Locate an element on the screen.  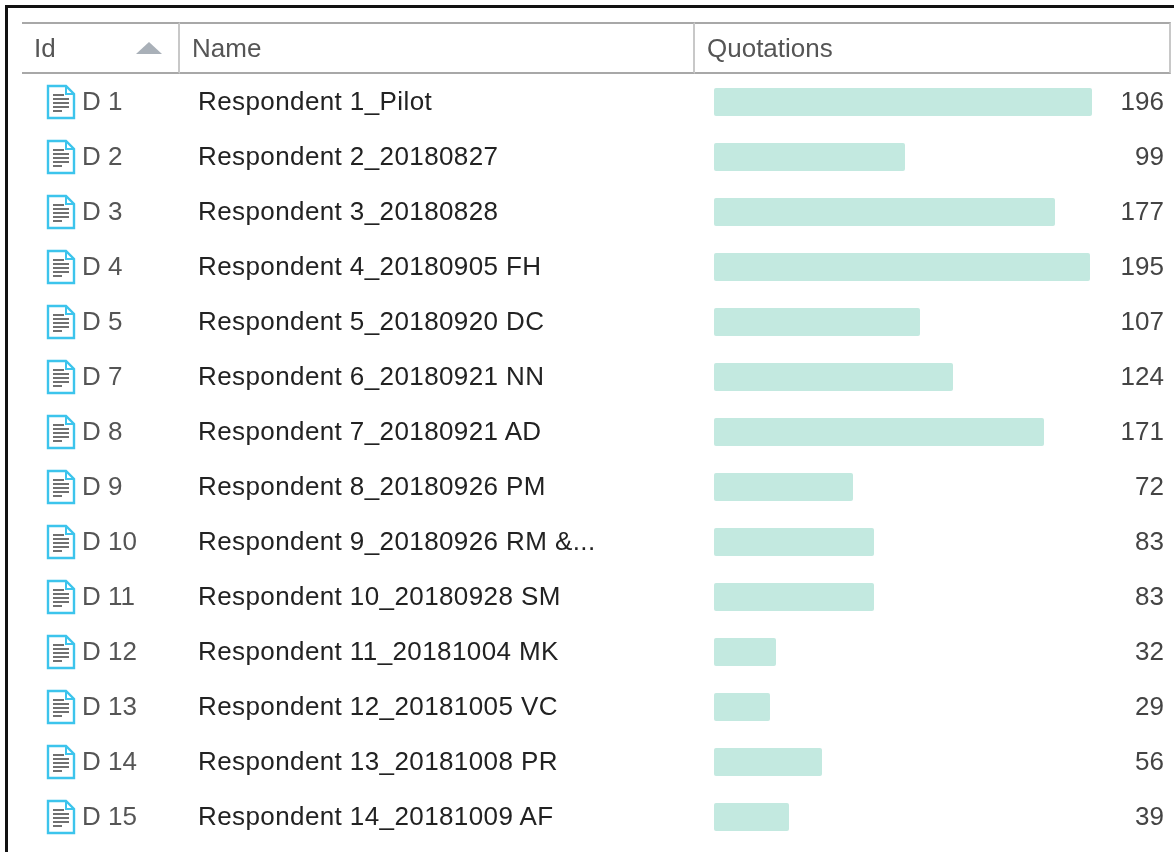
column-header: Quotations is located at coordinates (933, 48).